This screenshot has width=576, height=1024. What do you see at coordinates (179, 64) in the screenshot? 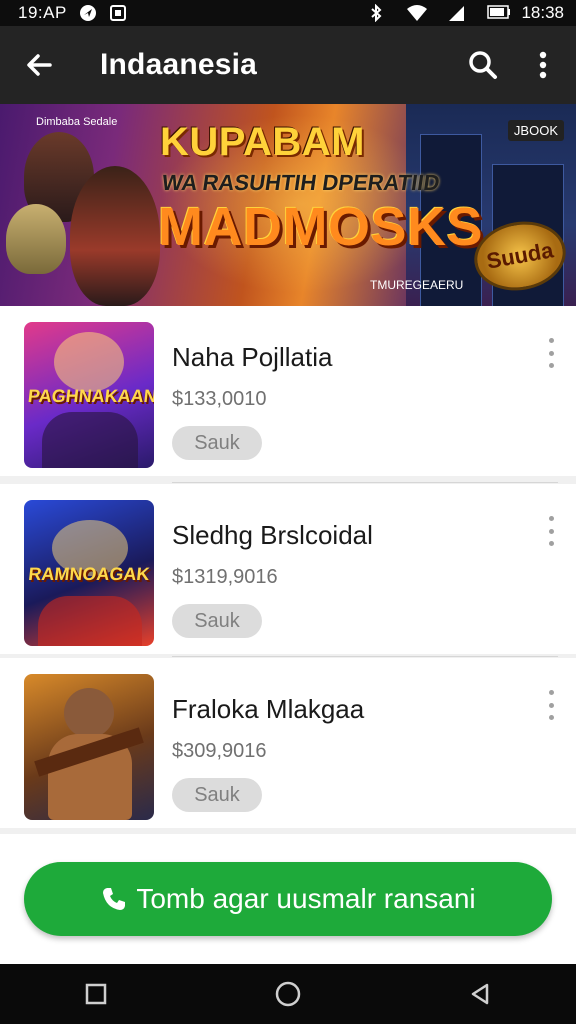
I see `page-title: Indaanesia` at bounding box center [179, 64].